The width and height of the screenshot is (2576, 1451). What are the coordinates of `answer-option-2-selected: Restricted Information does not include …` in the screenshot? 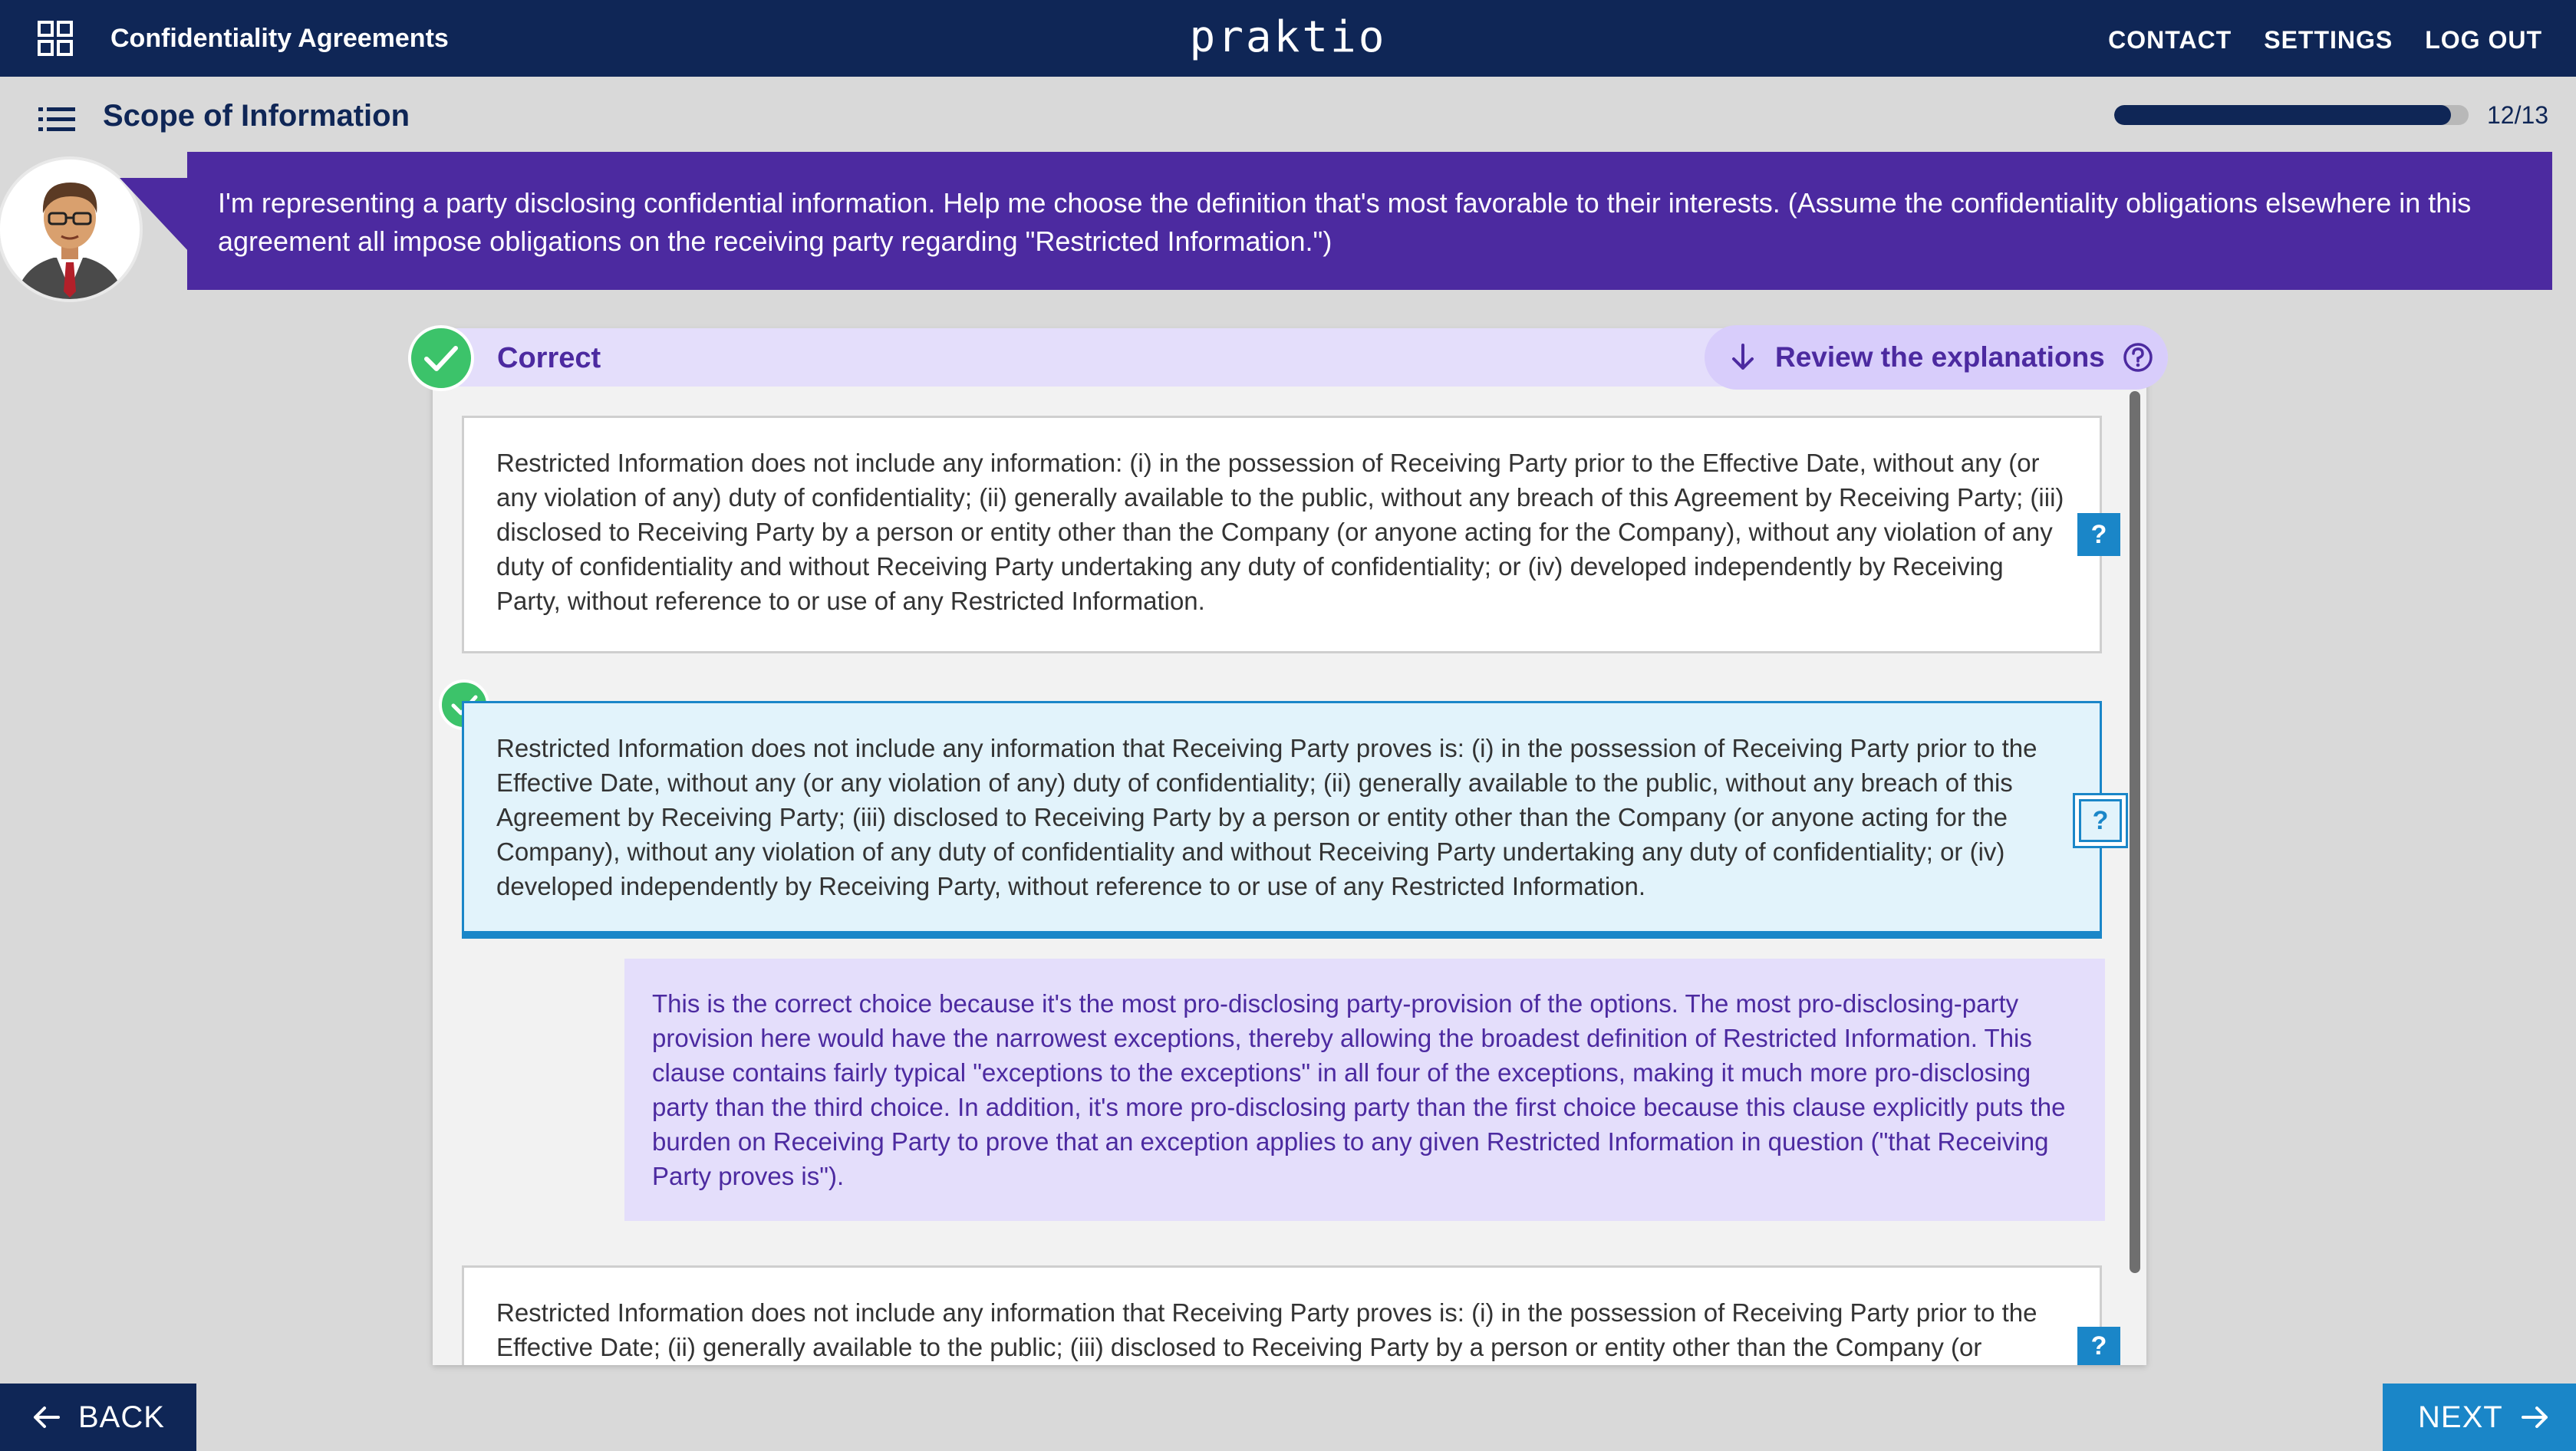 It's located at (1282, 820).